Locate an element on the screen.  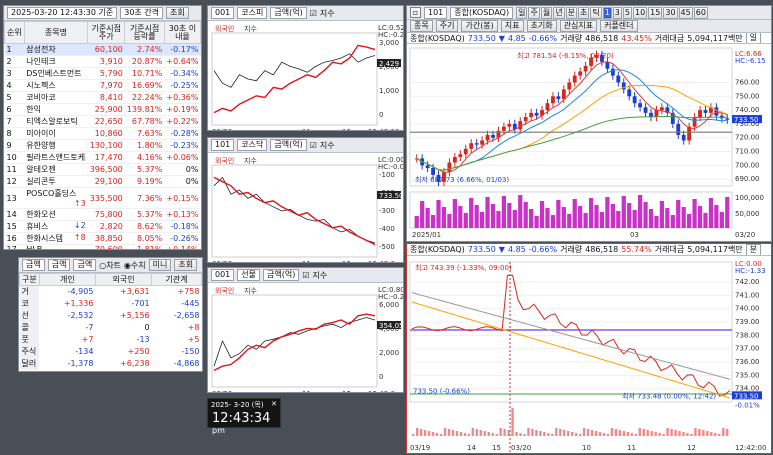
table-row: 5 코비아코 8,410 22.24% +0.36% is located at coordinates (102, 97).